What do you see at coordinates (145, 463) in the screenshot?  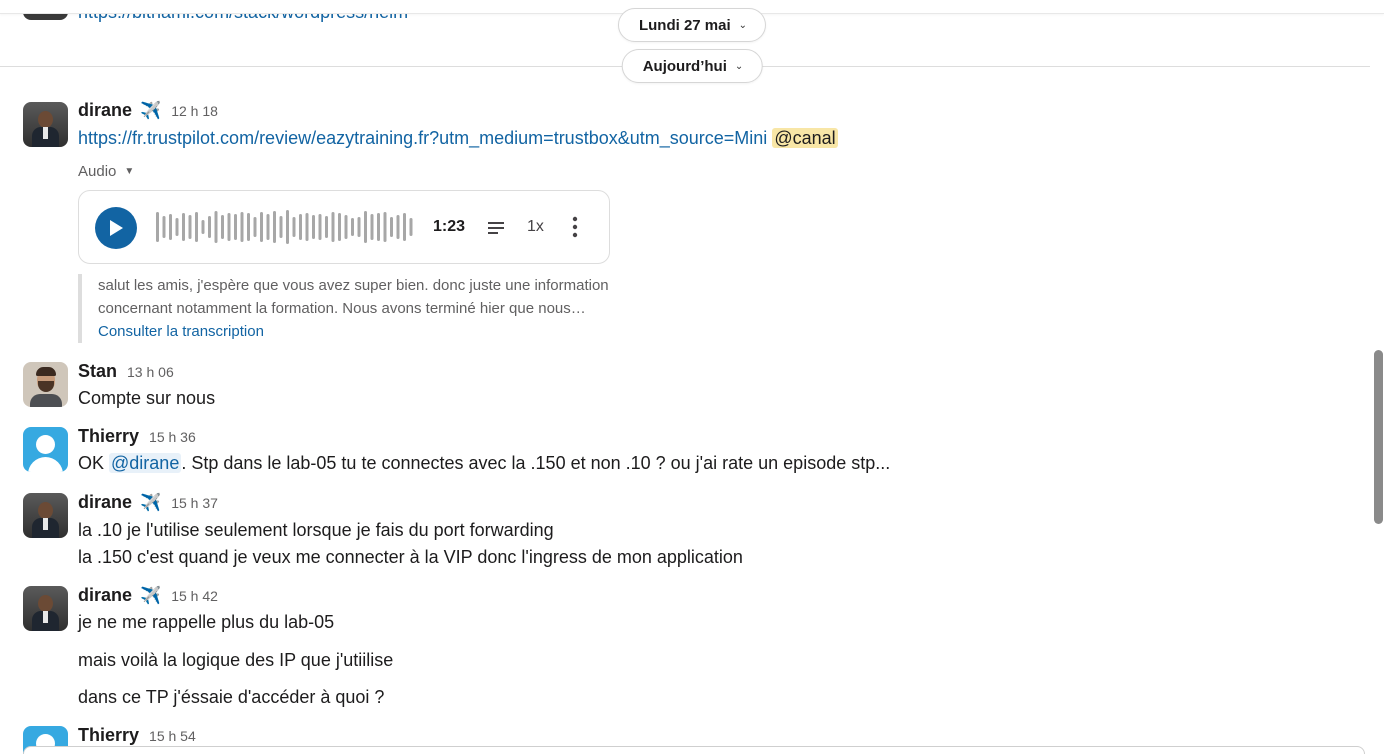 I see `user-mention: @dirane` at bounding box center [145, 463].